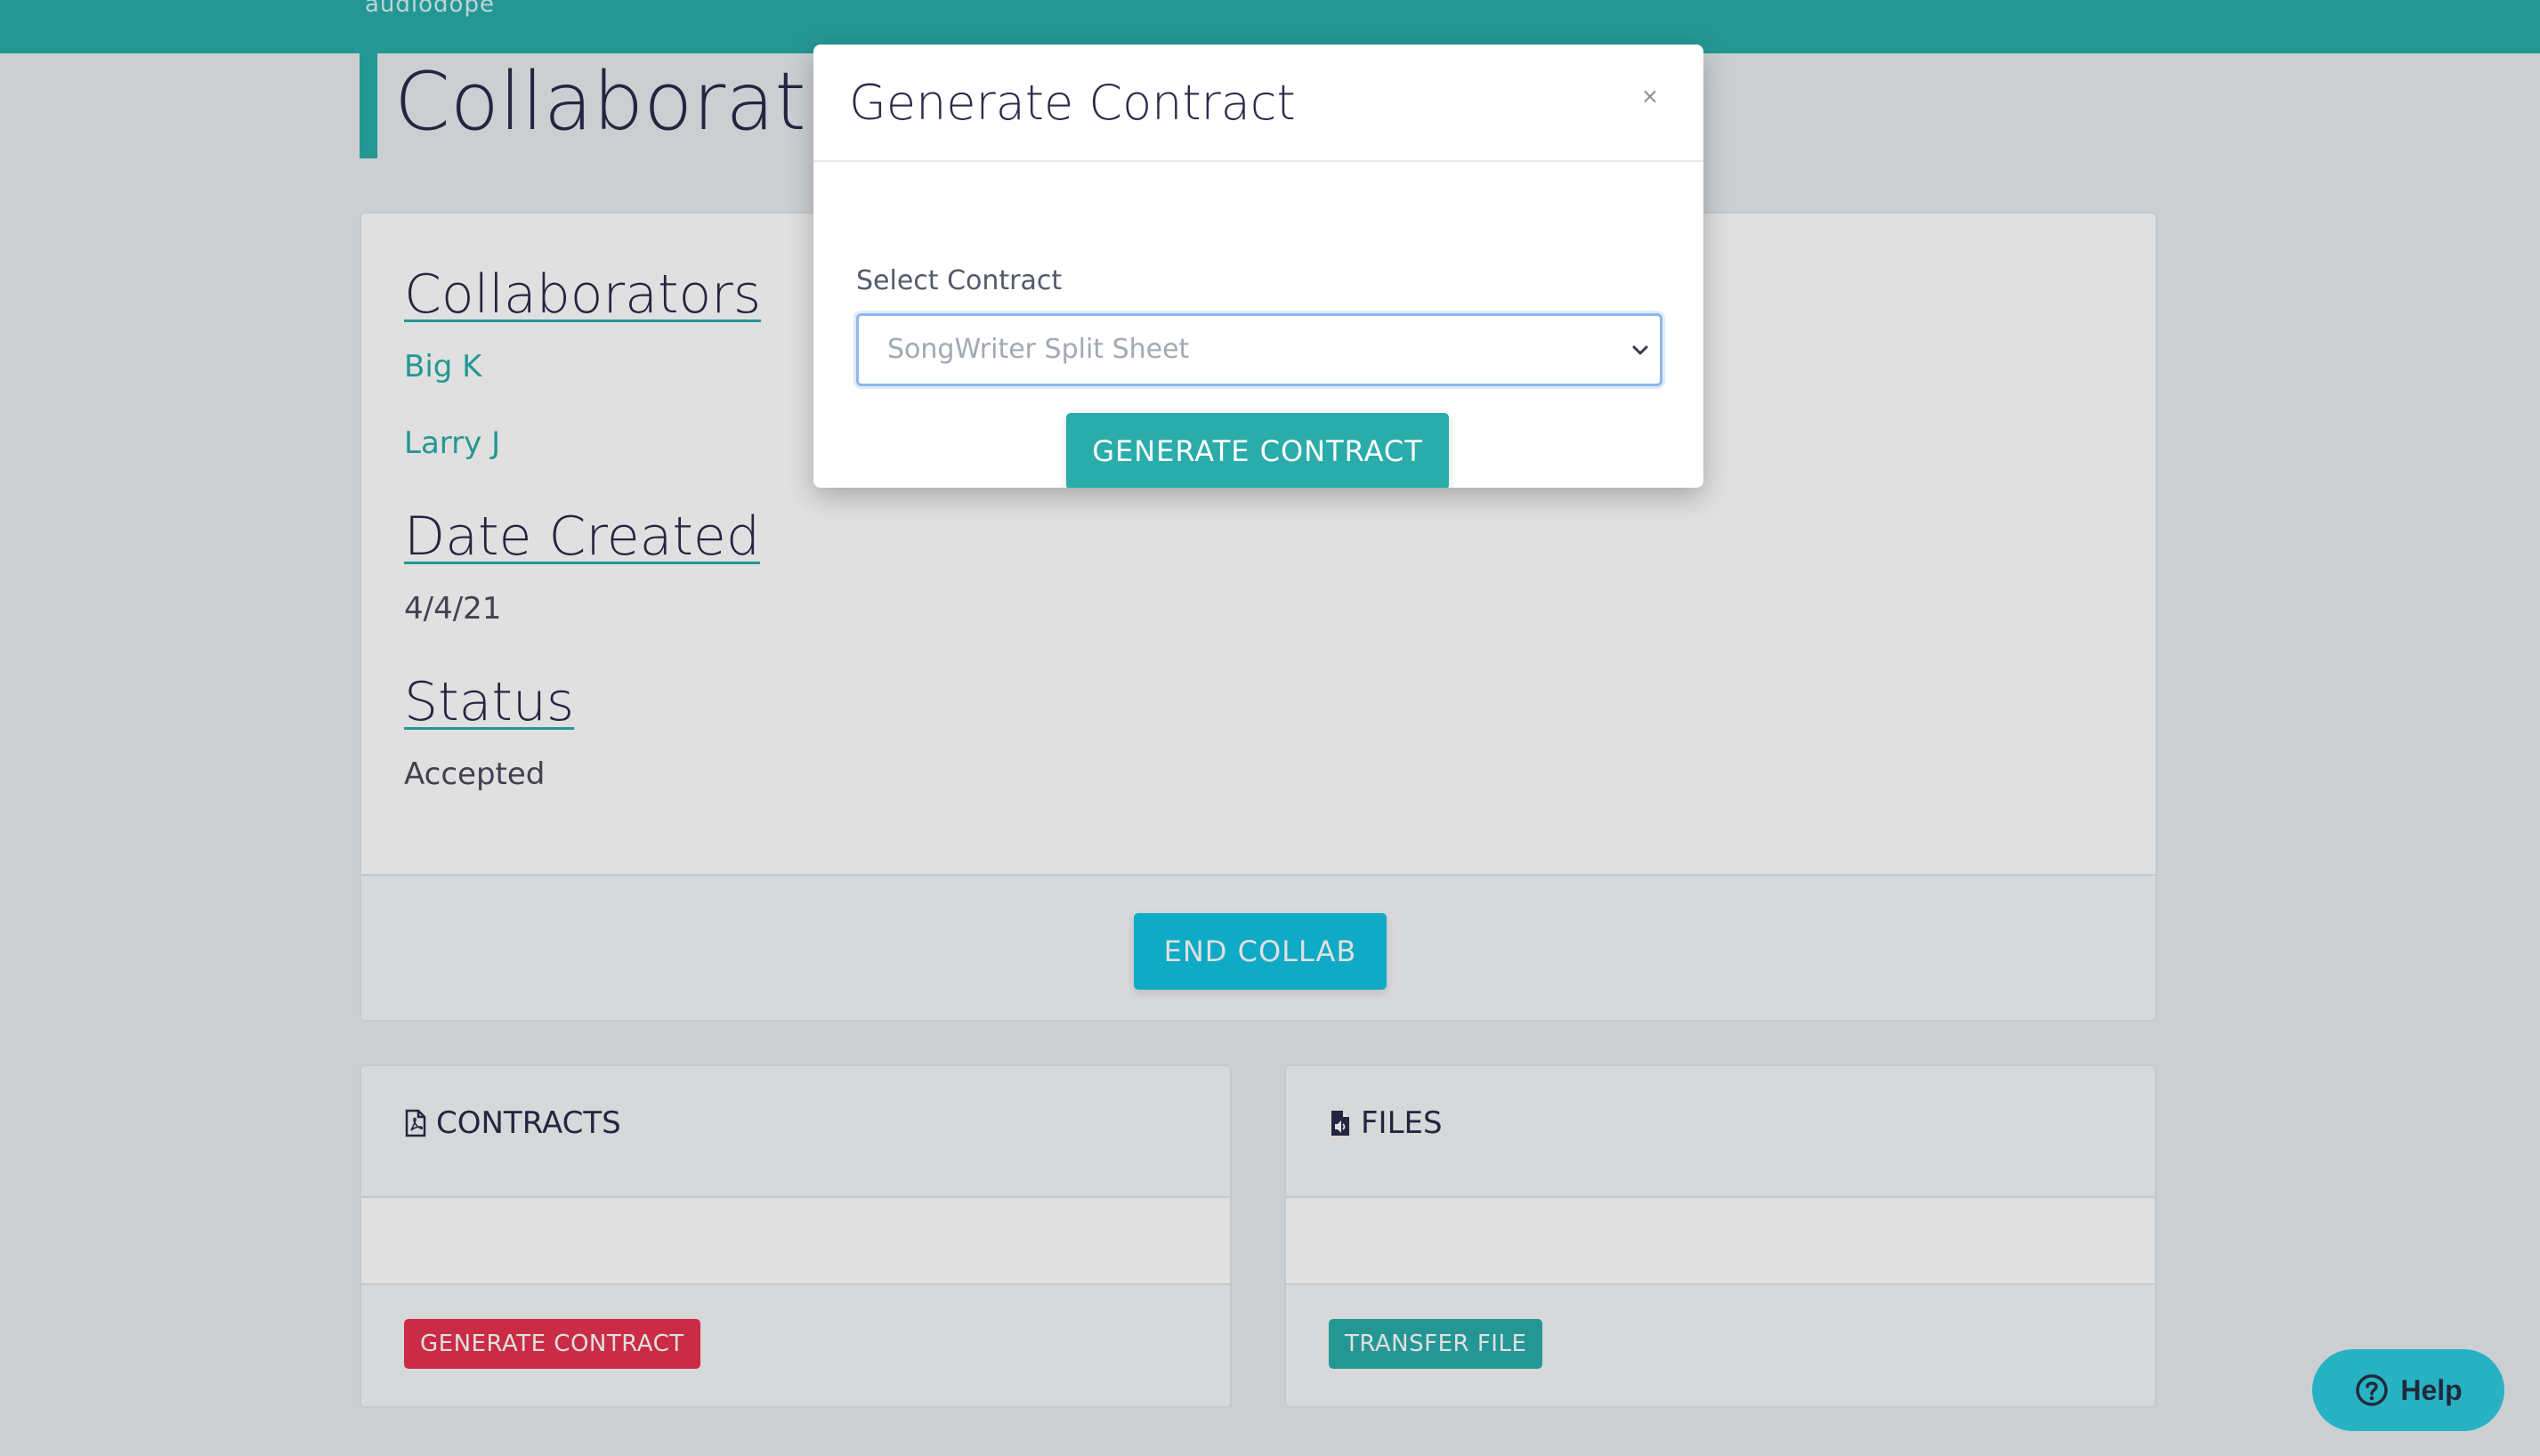 This screenshot has height=1456, width=2540. I want to click on close-icon: ×, so click(1650, 96).